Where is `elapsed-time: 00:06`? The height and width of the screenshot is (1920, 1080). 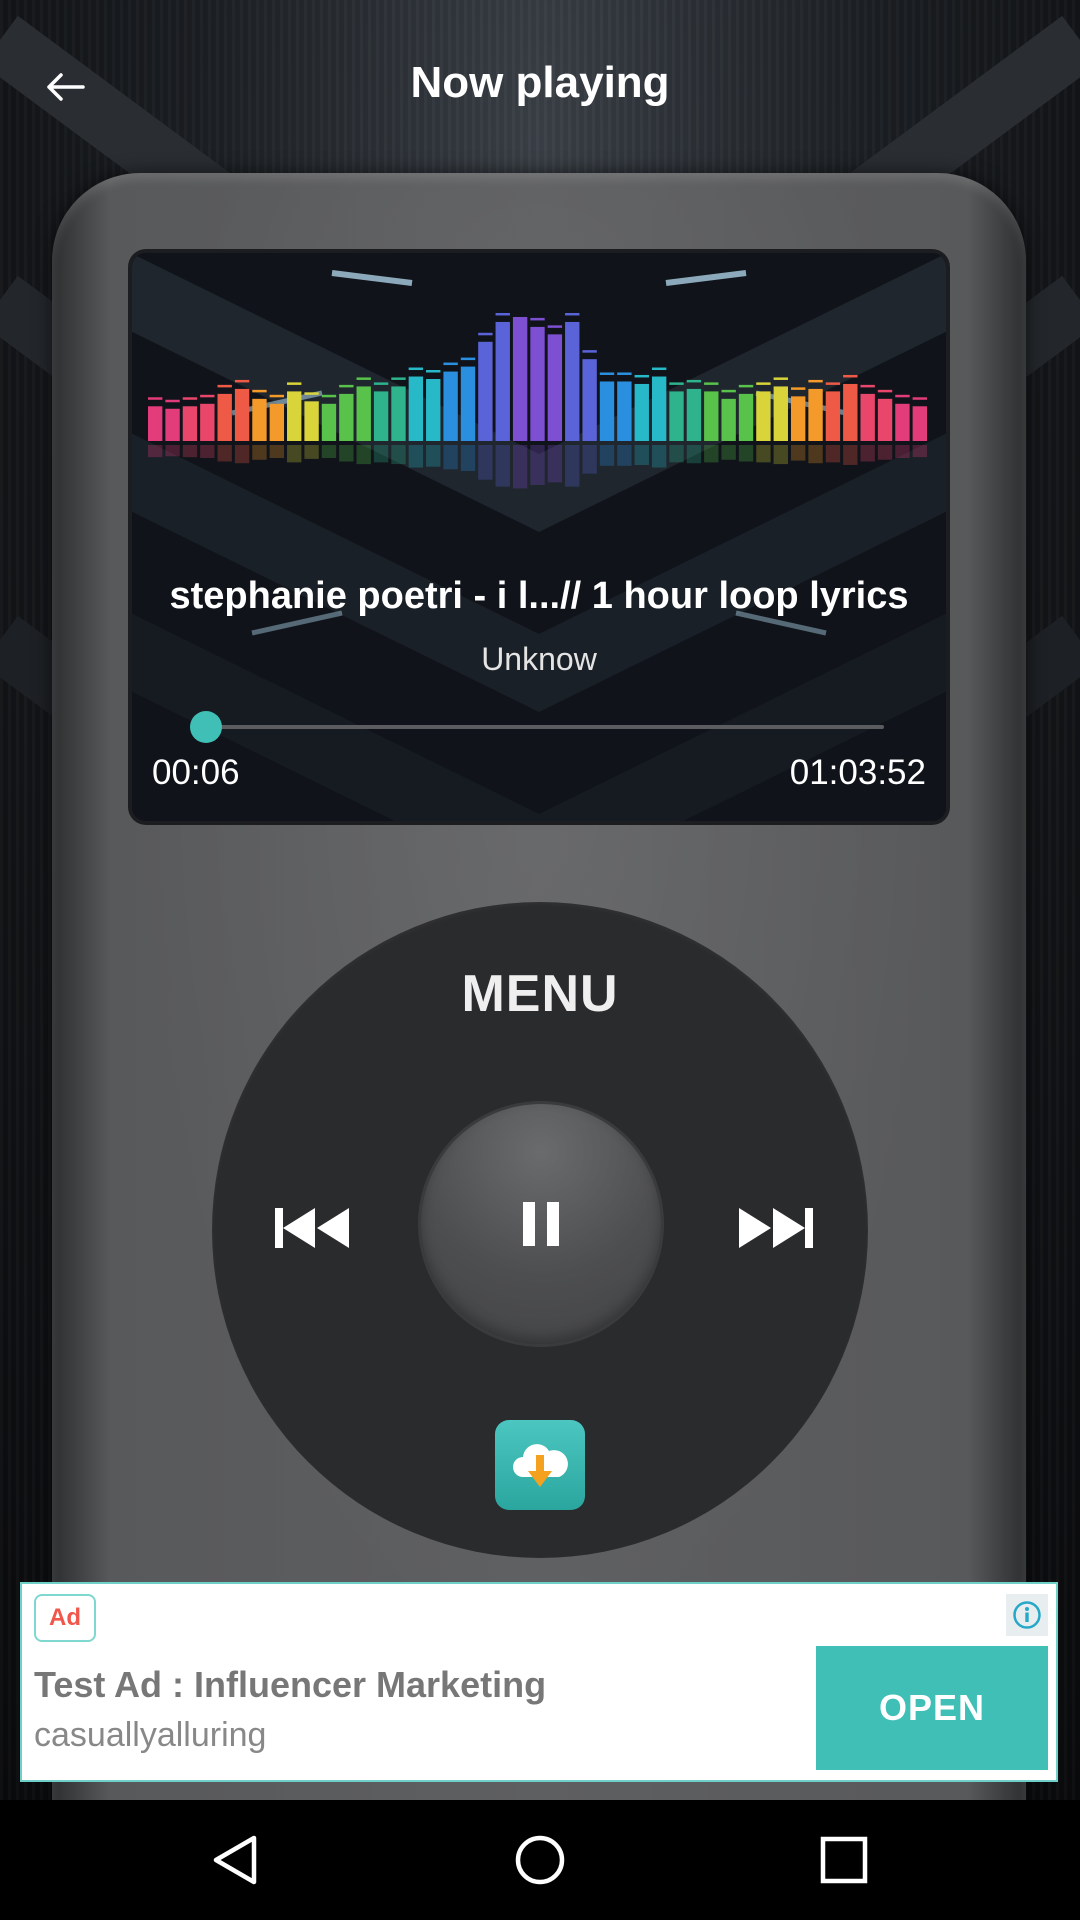
elapsed-time: 00:06 is located at coordinates (196, 772).